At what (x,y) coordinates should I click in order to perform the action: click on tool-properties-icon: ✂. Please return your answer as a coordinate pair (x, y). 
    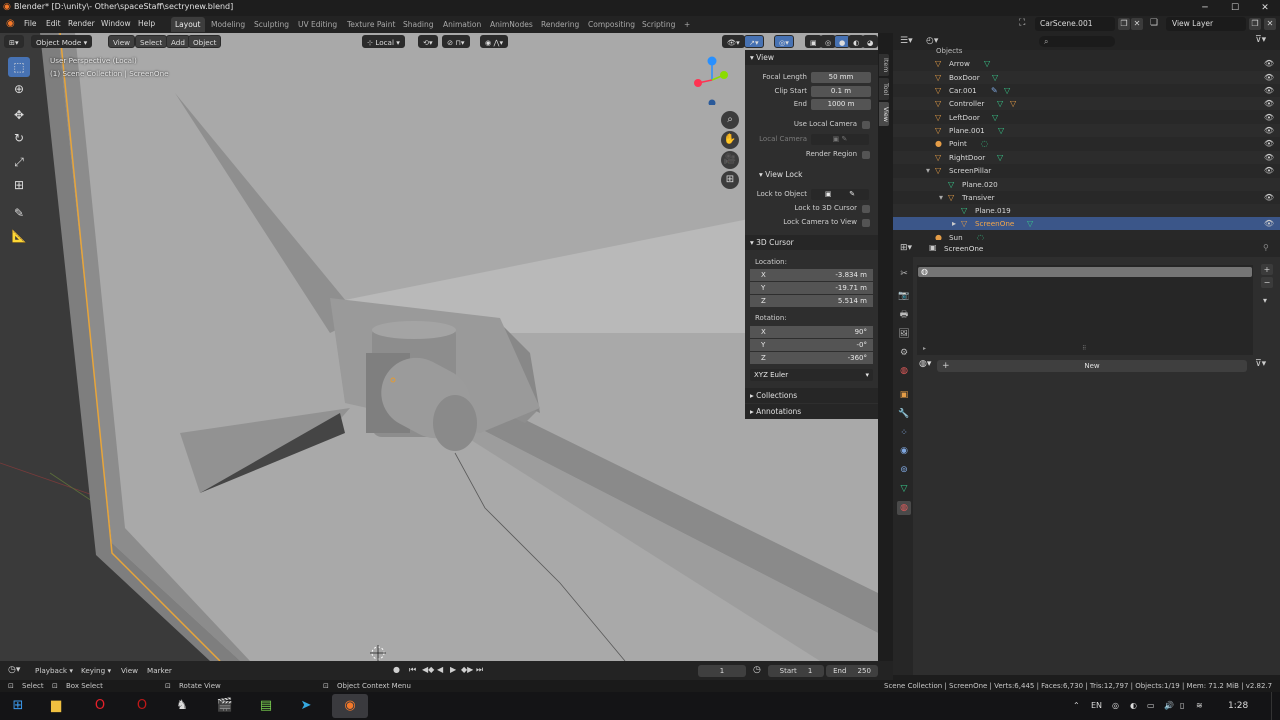
    Looking at the image, I should click on (904, 274).